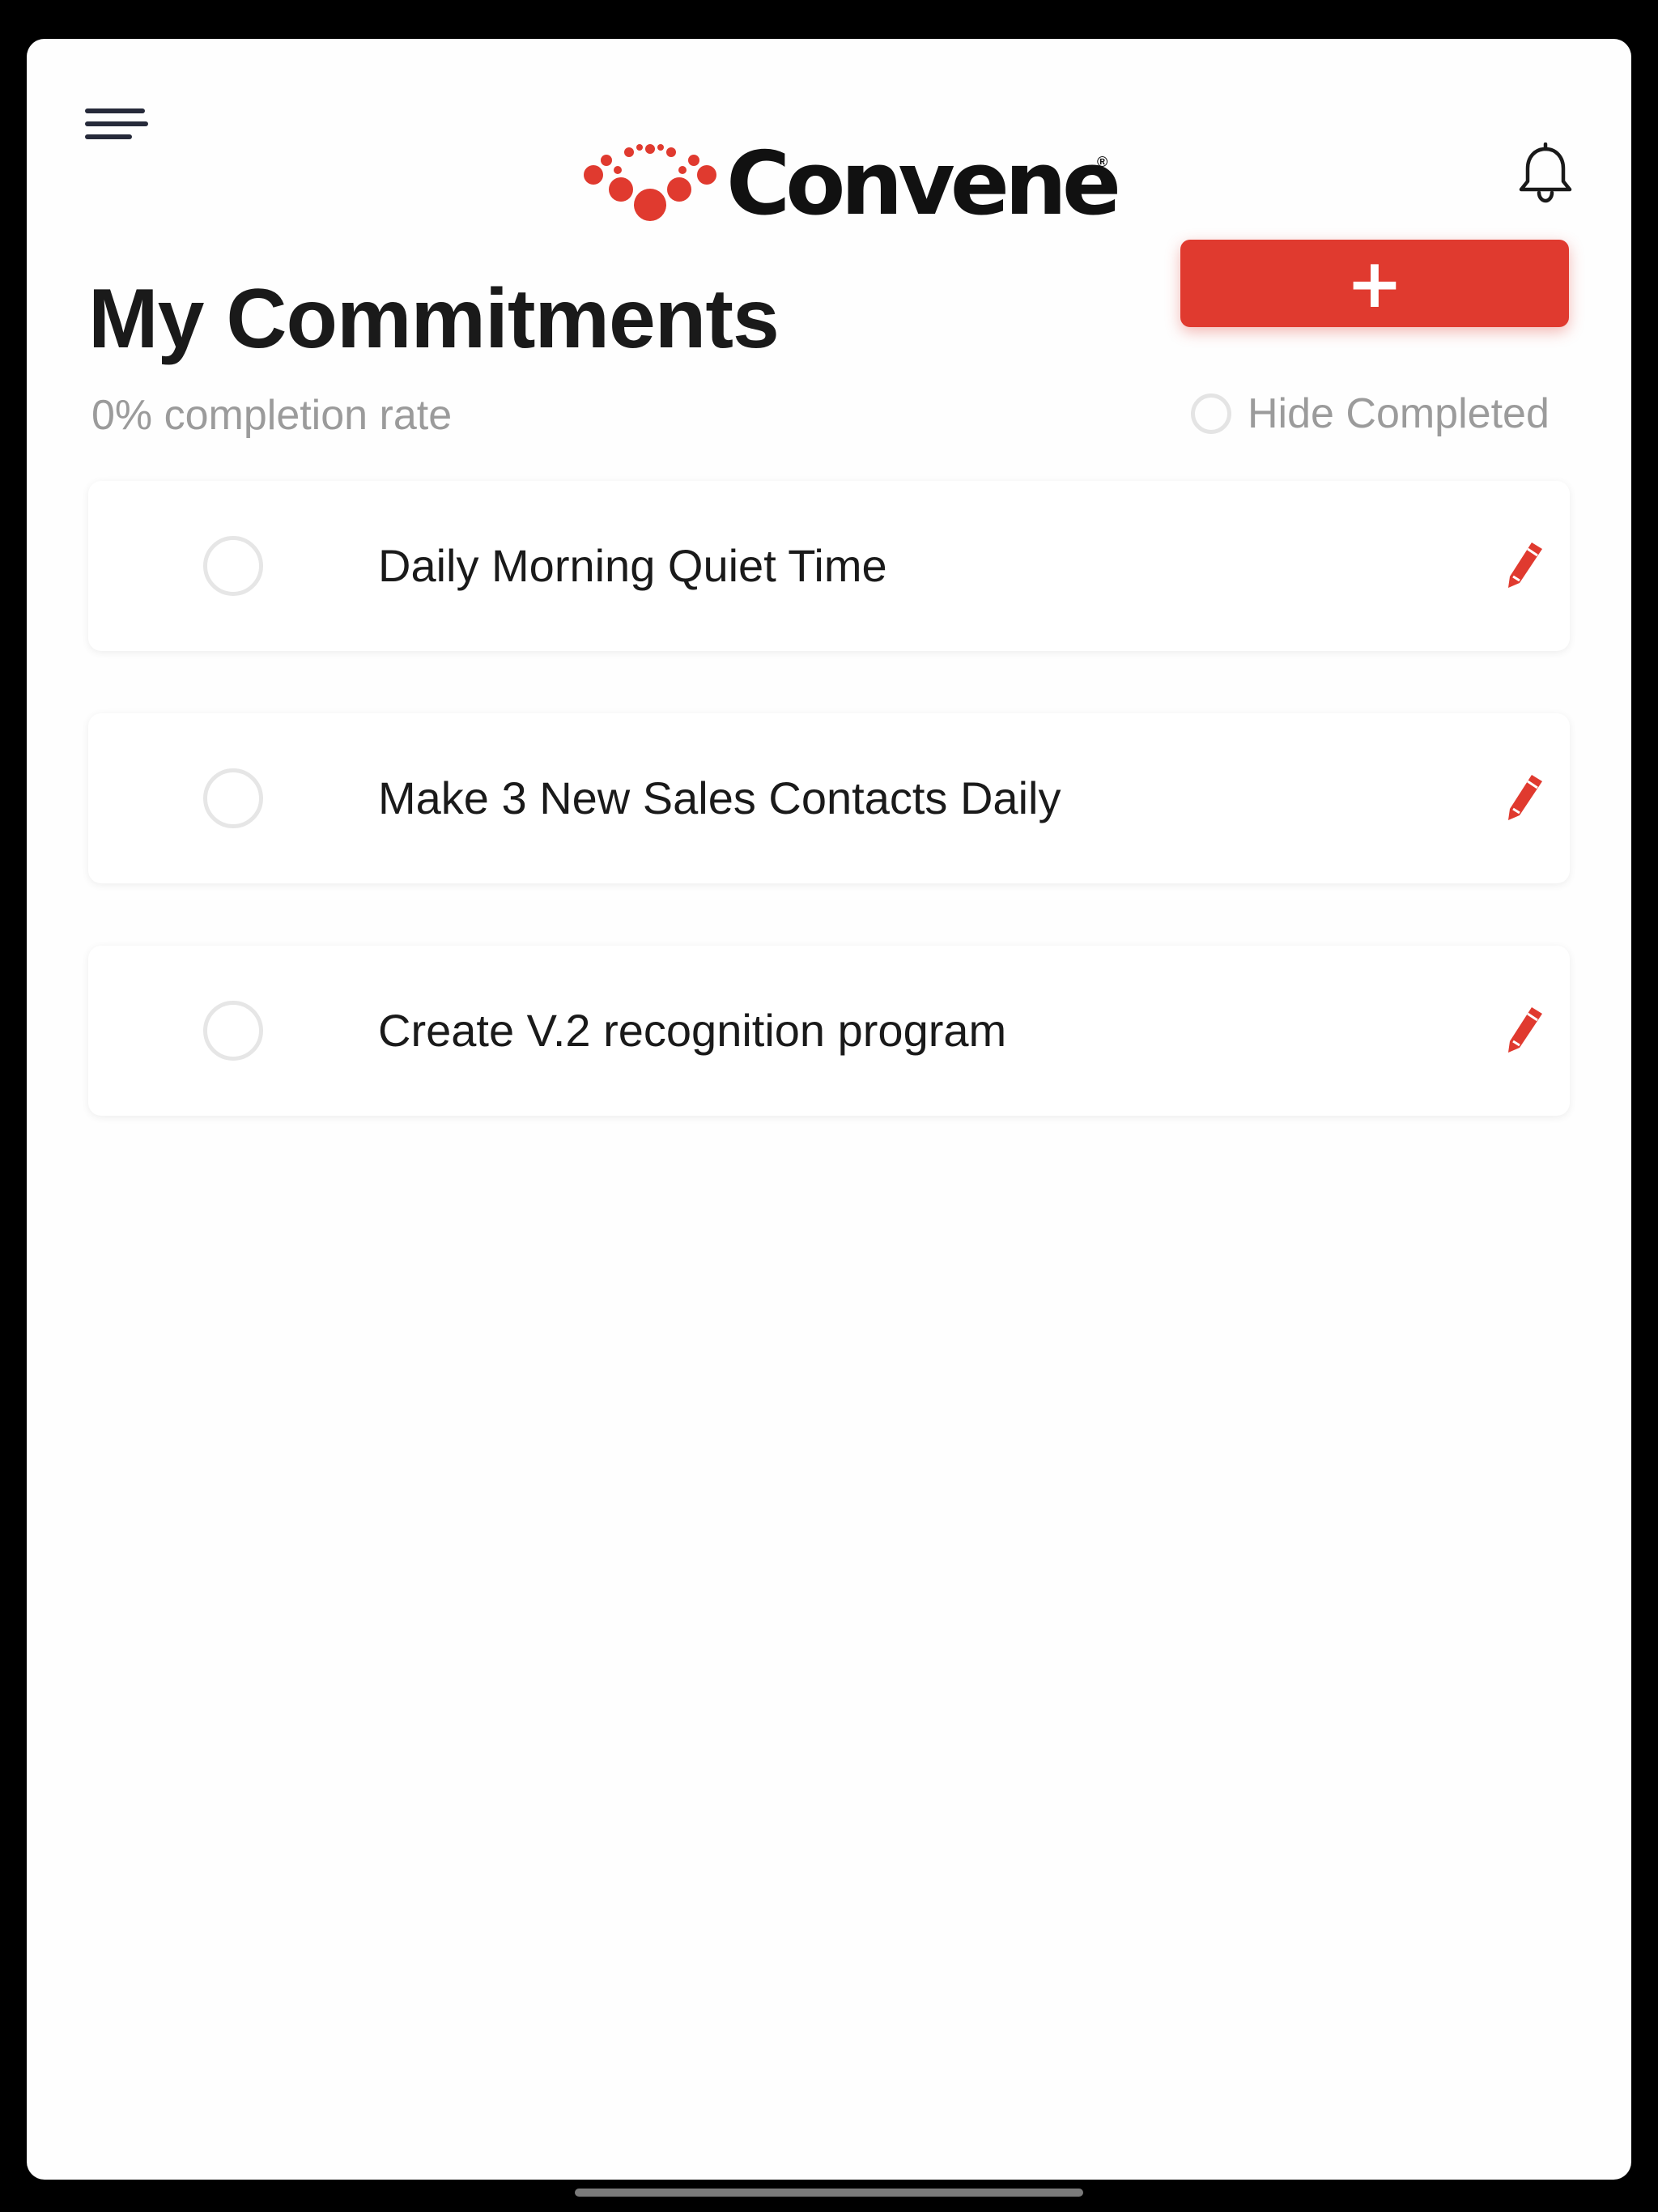 Image resolution: width=1658 pixels, height=2212 pixels. Describe the element at coordinates (1399, 414) in the screenshot. I see `hide-completed-label: Hide Completed` at that location.